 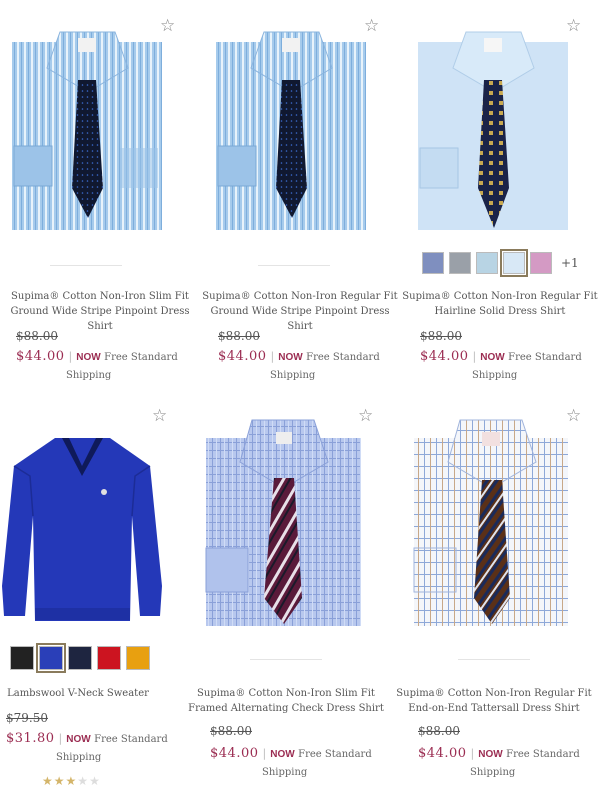 I want to click on price-block: $31.80 | NOW Free Standard Shipping, so click(x=87, y=747).